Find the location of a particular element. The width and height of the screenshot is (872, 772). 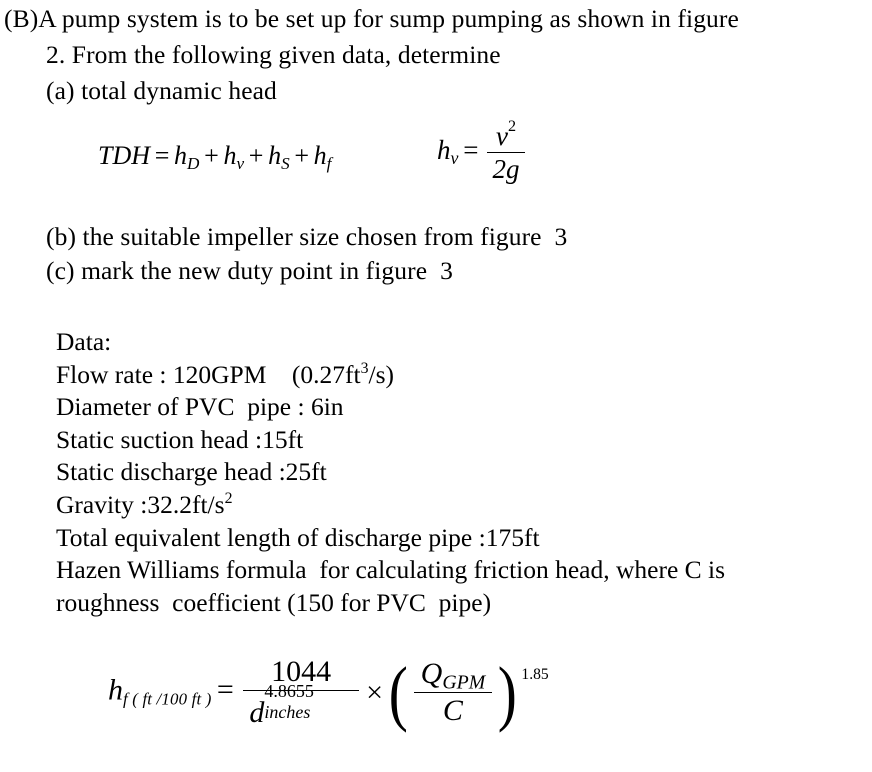

data-item-gravity-label: Gravity : is located at coordinates (102, 504).